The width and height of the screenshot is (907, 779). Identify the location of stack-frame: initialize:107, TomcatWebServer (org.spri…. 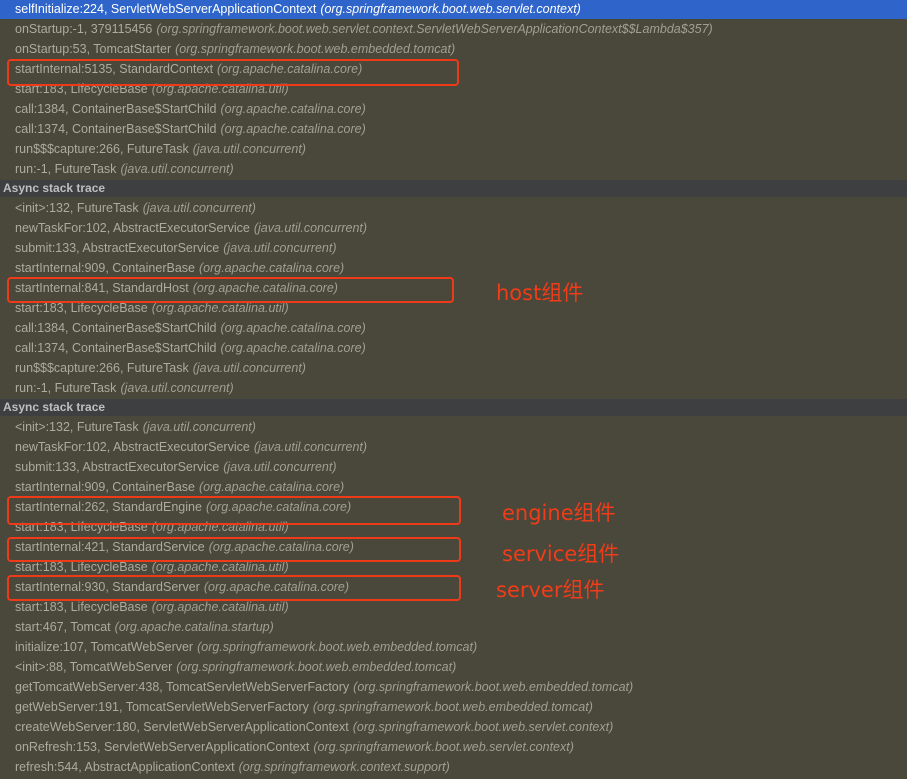
(453, 647).